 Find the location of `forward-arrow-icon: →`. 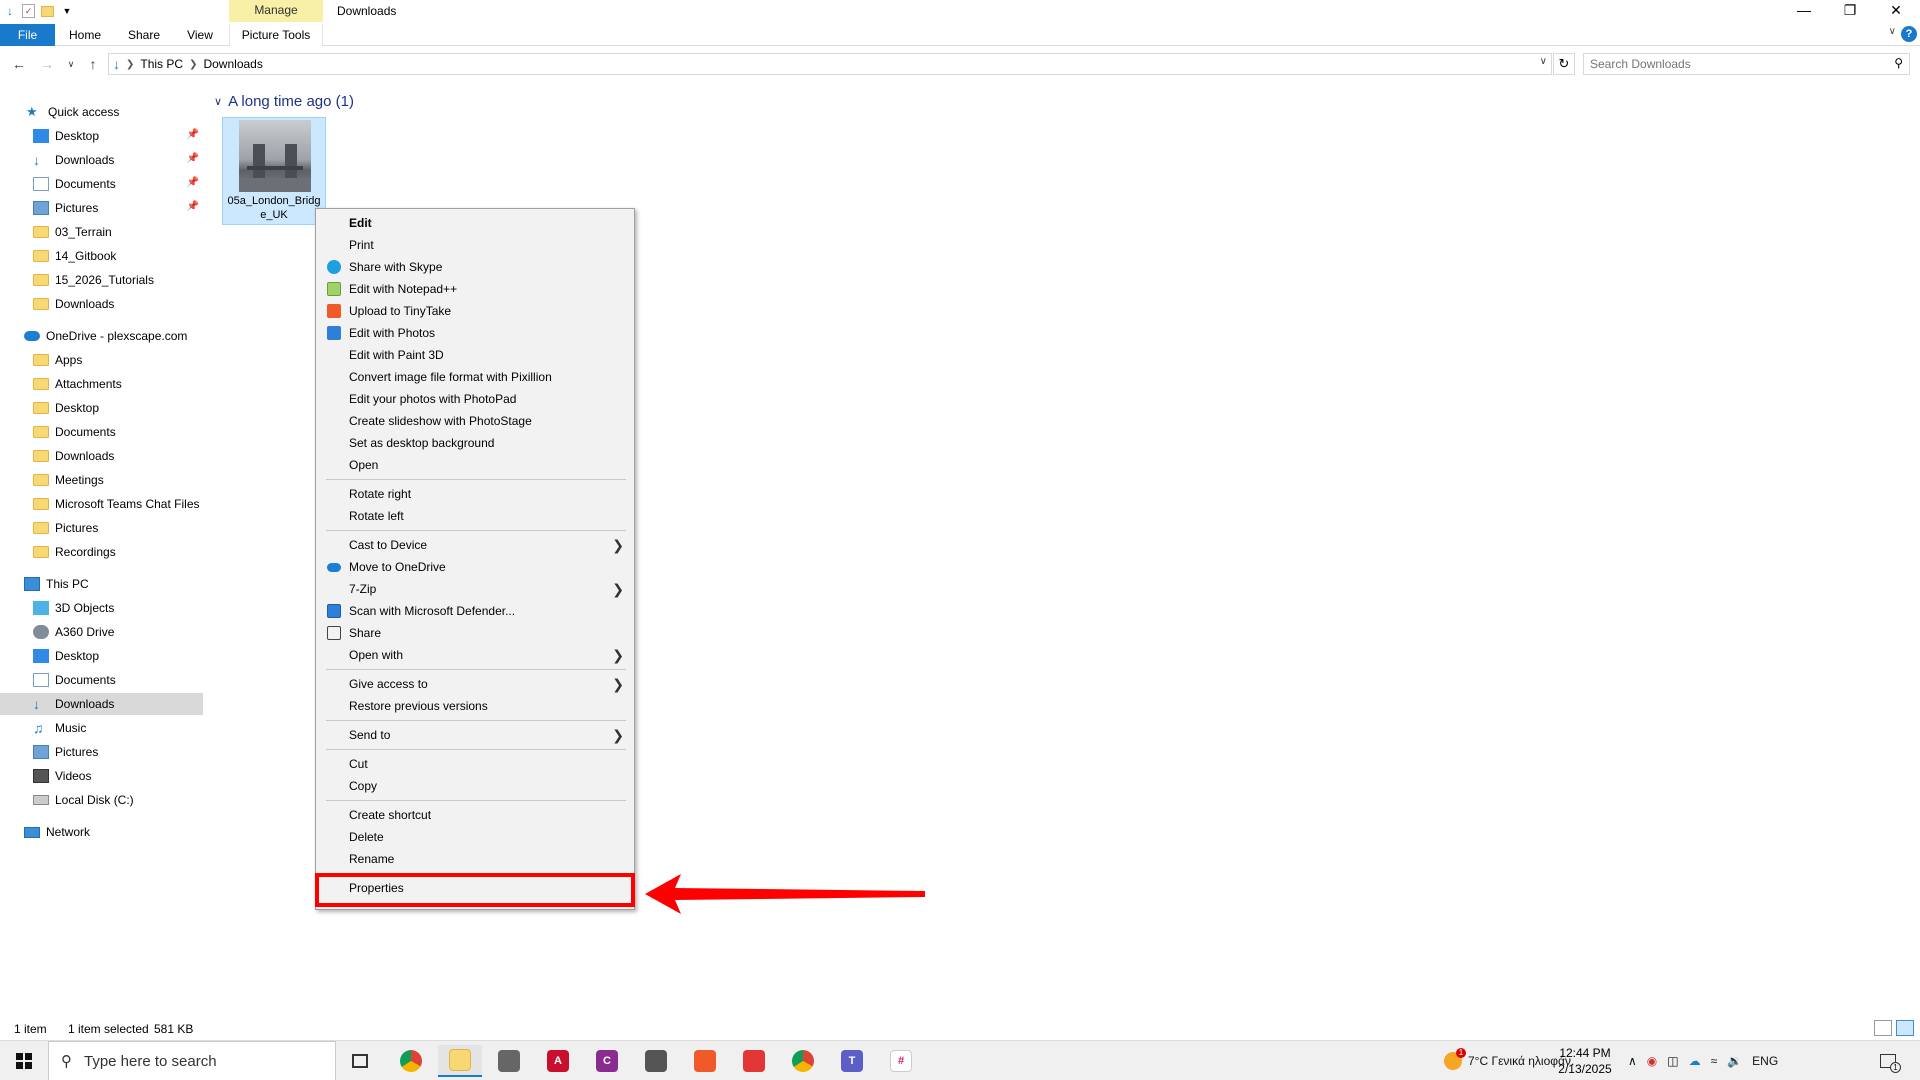

forward-arrow-icon: → is located at coordinates (47, 64).